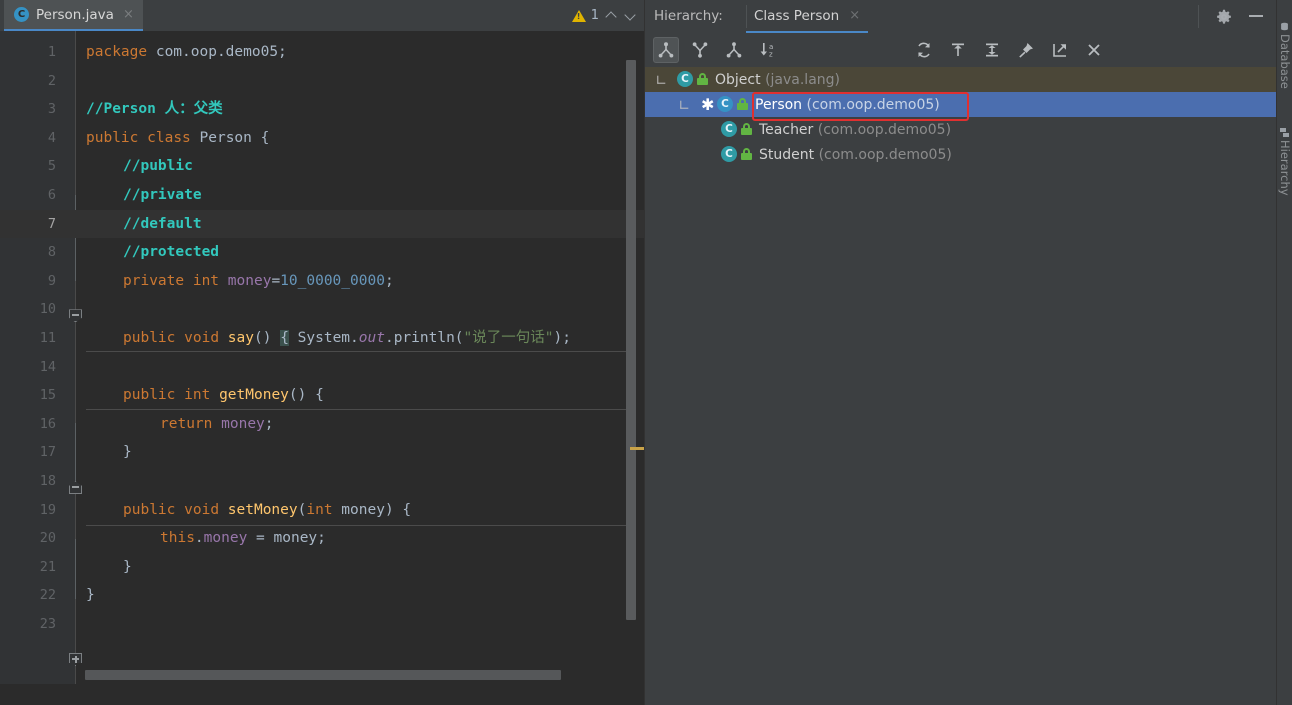  Describe the element at coordinates (961, 154) in the screenshot. I see `tree-row-student: C Student (com.oop.demo05)` at that location.